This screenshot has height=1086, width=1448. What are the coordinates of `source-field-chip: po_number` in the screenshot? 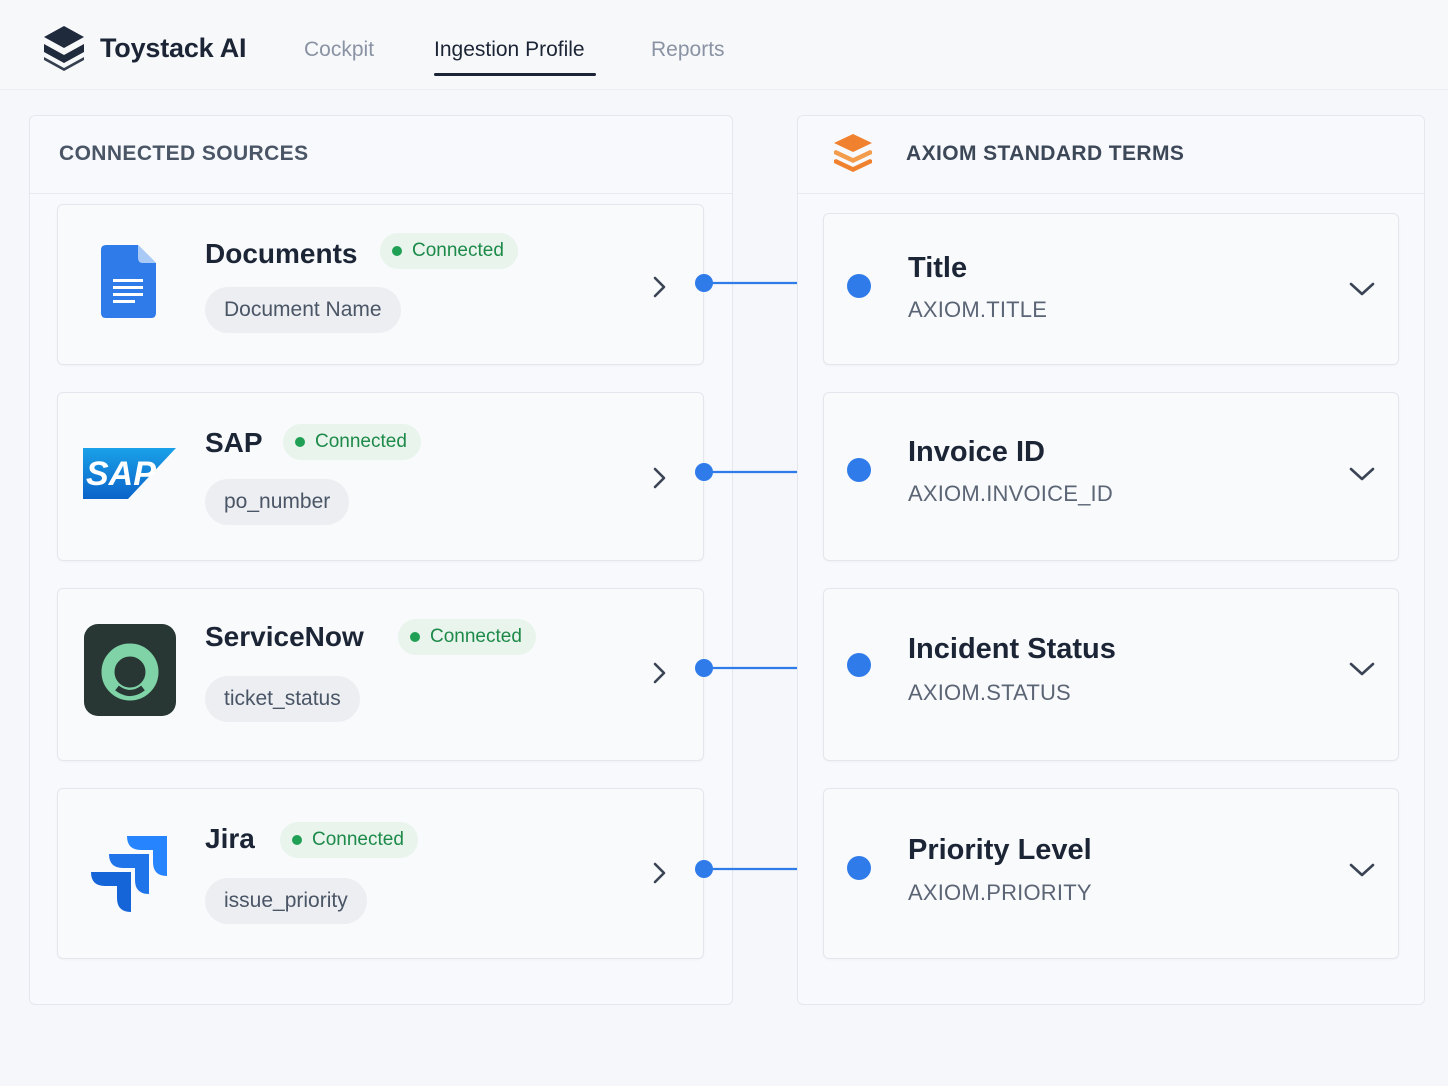 It's located at (277, 502).